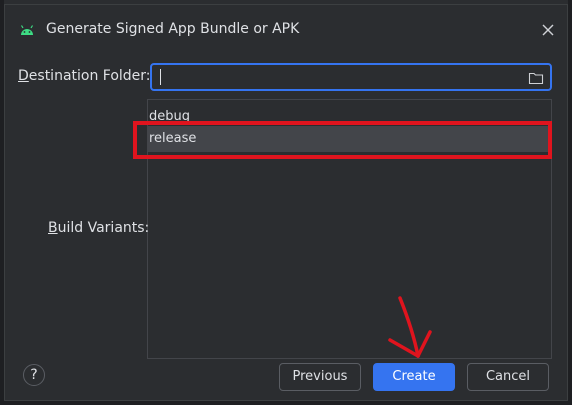  What do you see at coordinates (340, 78) in the screenshot?
I see `destination-folder-input` at bounding box center [340, 78].